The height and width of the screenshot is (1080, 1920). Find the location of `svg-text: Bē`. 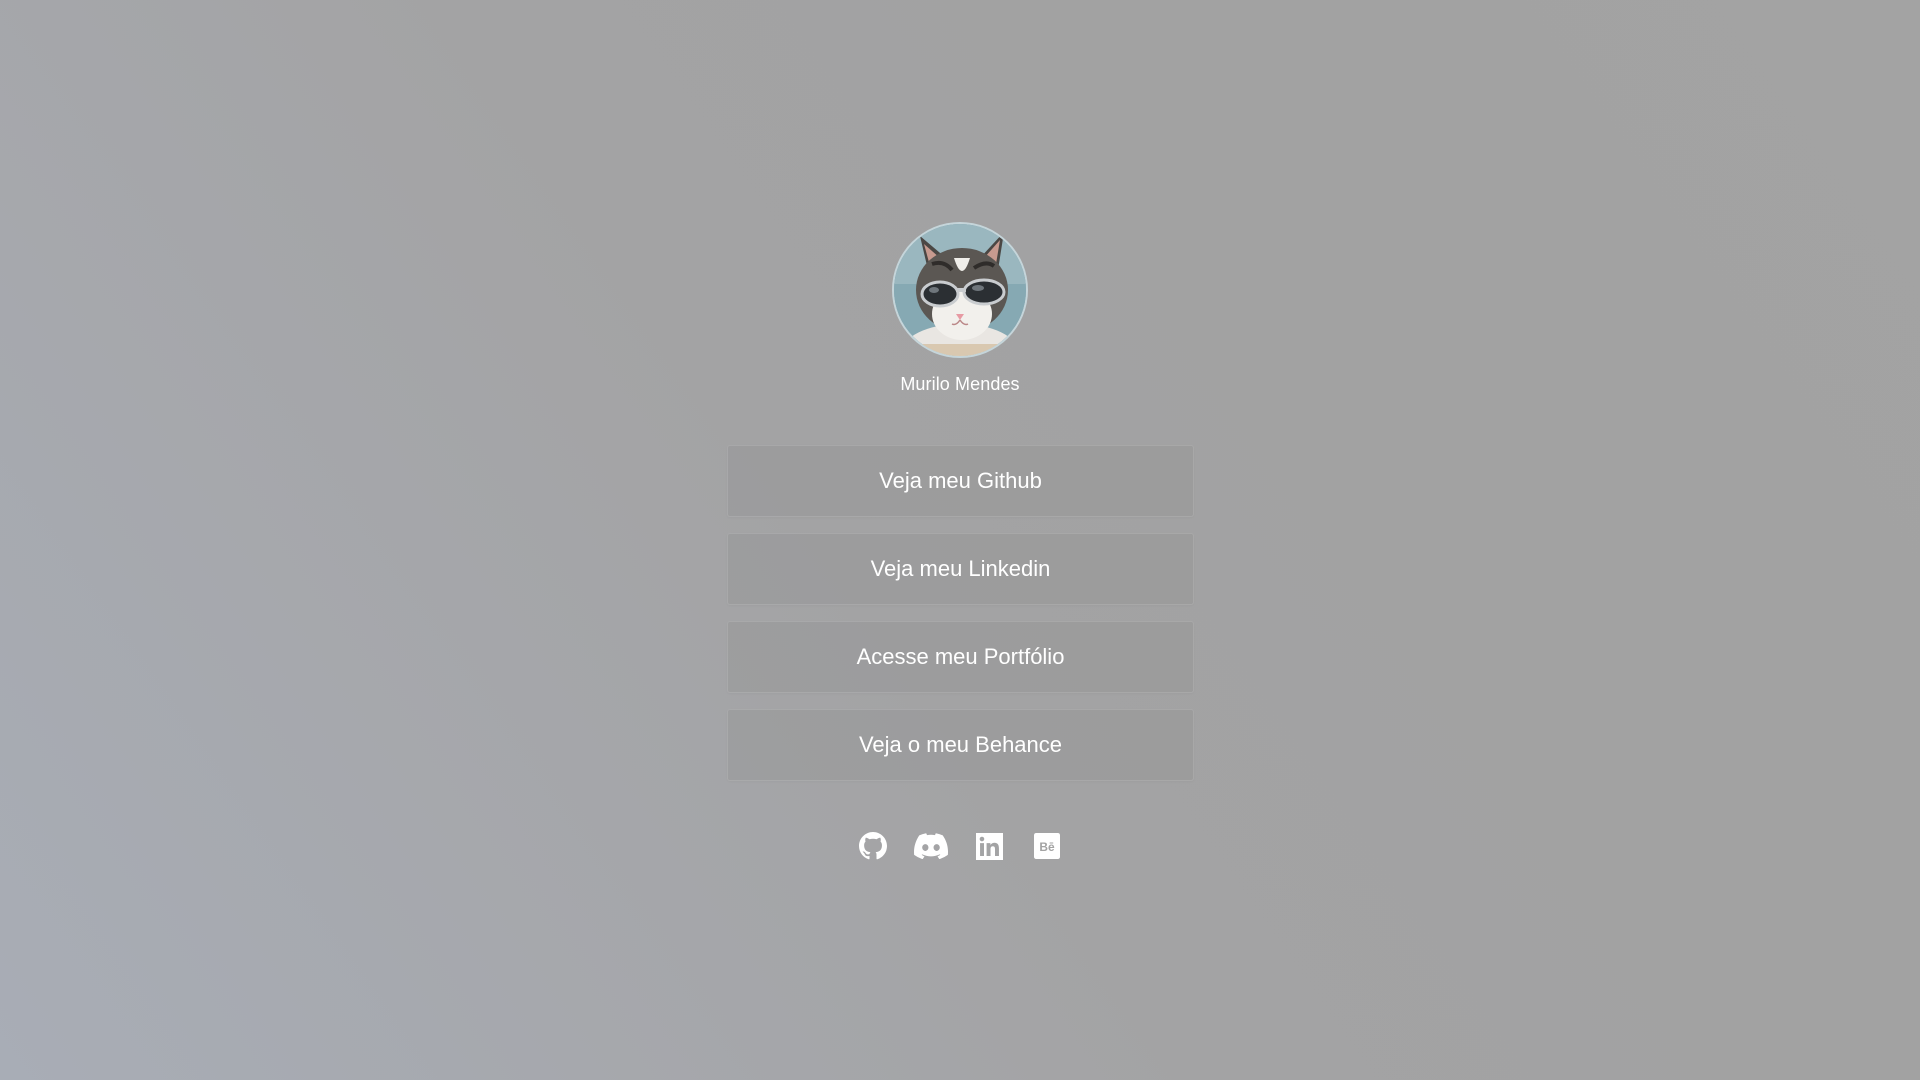

svg-text: Bē is located at coordinates (1047, 847).